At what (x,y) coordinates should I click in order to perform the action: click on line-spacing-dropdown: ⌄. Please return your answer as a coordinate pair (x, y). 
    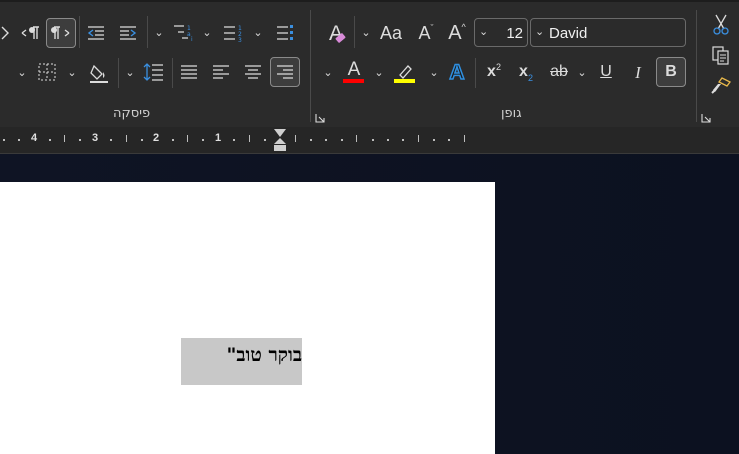
    Looking at the image, I should click on (130, 73).